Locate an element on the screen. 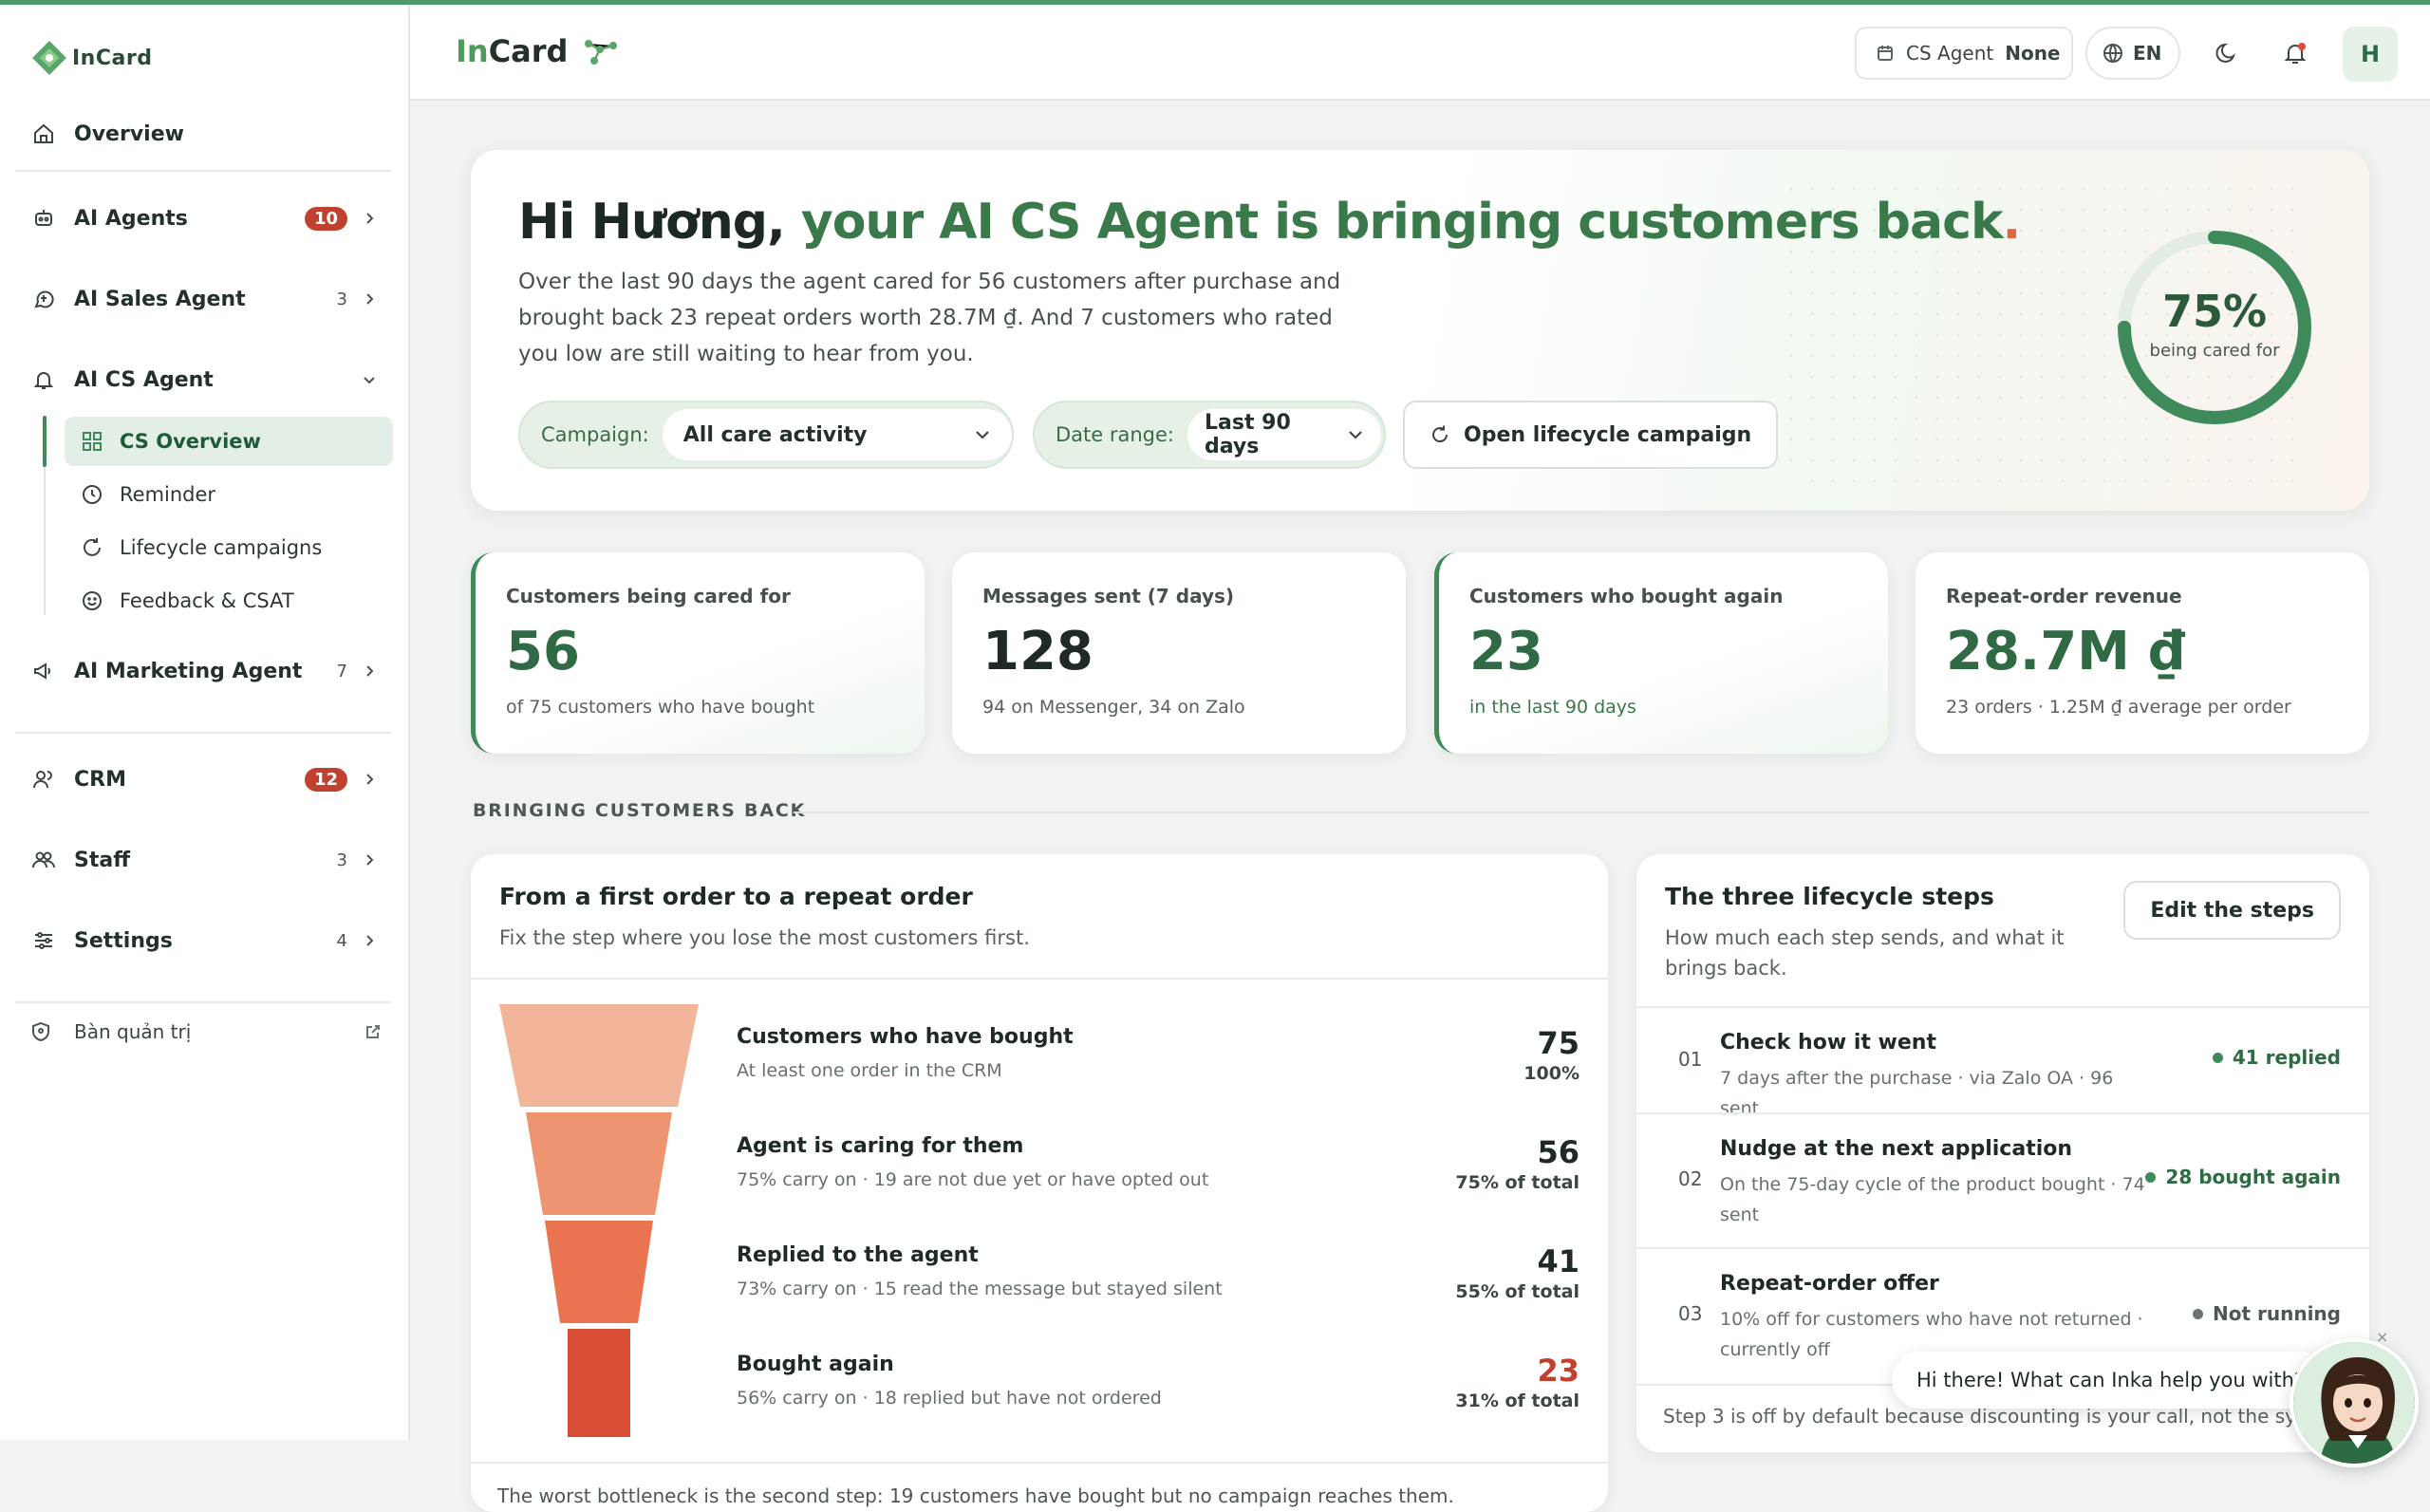 This screenshot has height=1512, width=2430. sidebar-item-ai-cs-agent: AI CS Agent is located at coordinates (204, 380).